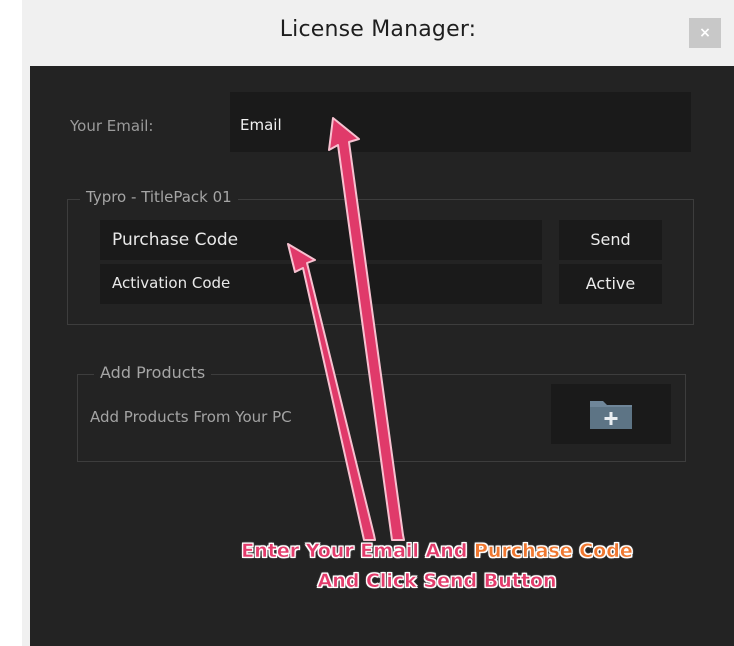  I want to click on license-group-legend: Typro - TitlePack 01, so click(159, 197).